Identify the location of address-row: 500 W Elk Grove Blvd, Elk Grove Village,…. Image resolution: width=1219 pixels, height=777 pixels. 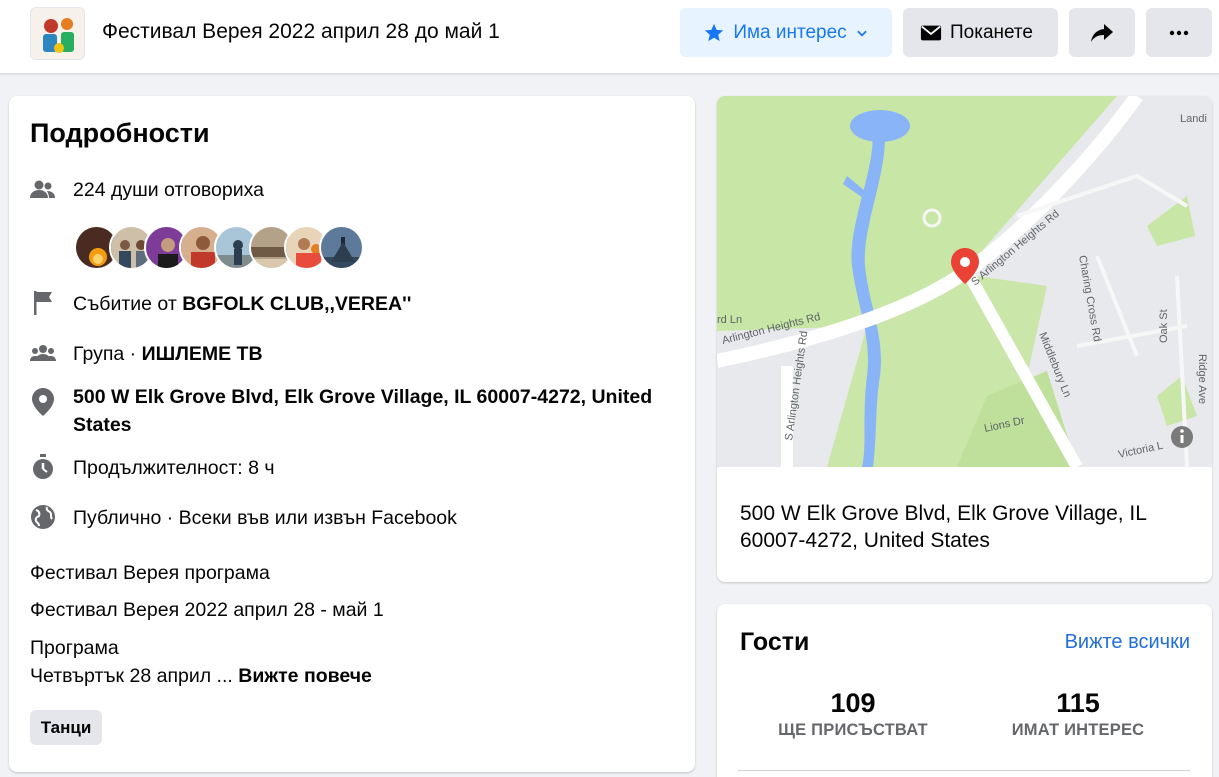
(351, 411).